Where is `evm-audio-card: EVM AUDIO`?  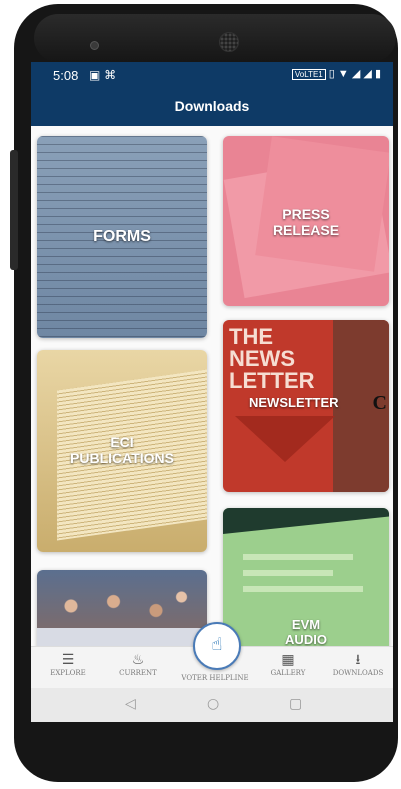 evm-audio-card: EVM AUDIO is located at coordinates (306, 583).